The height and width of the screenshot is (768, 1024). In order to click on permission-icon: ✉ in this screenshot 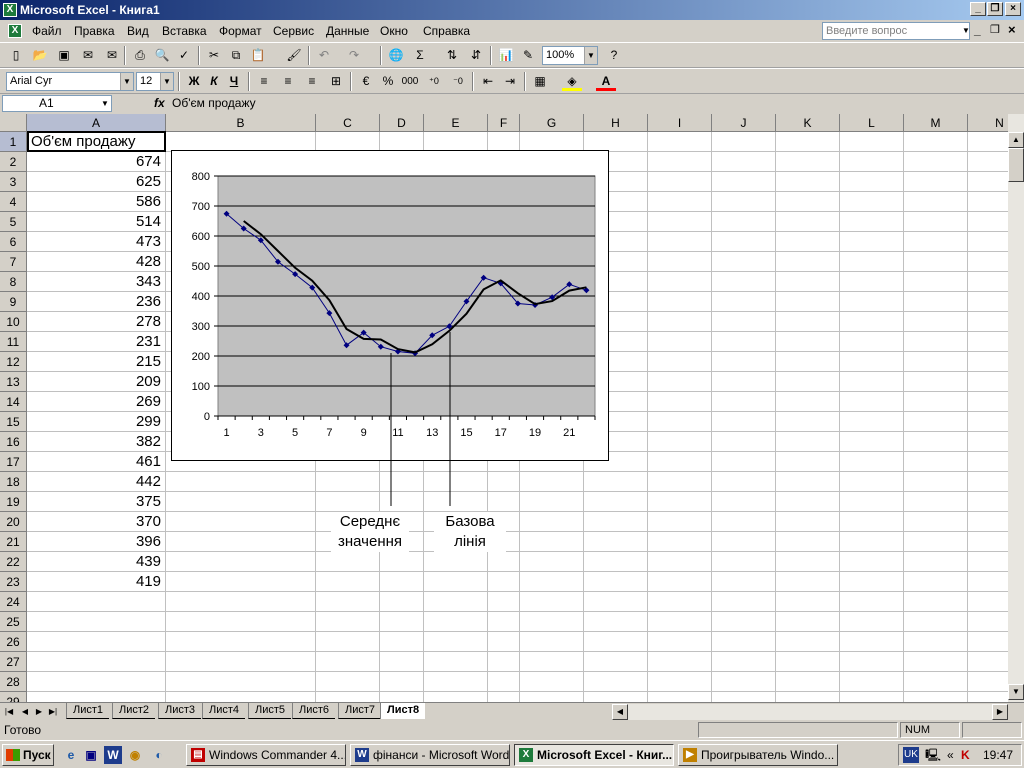, I will do `click(88, 55)`.